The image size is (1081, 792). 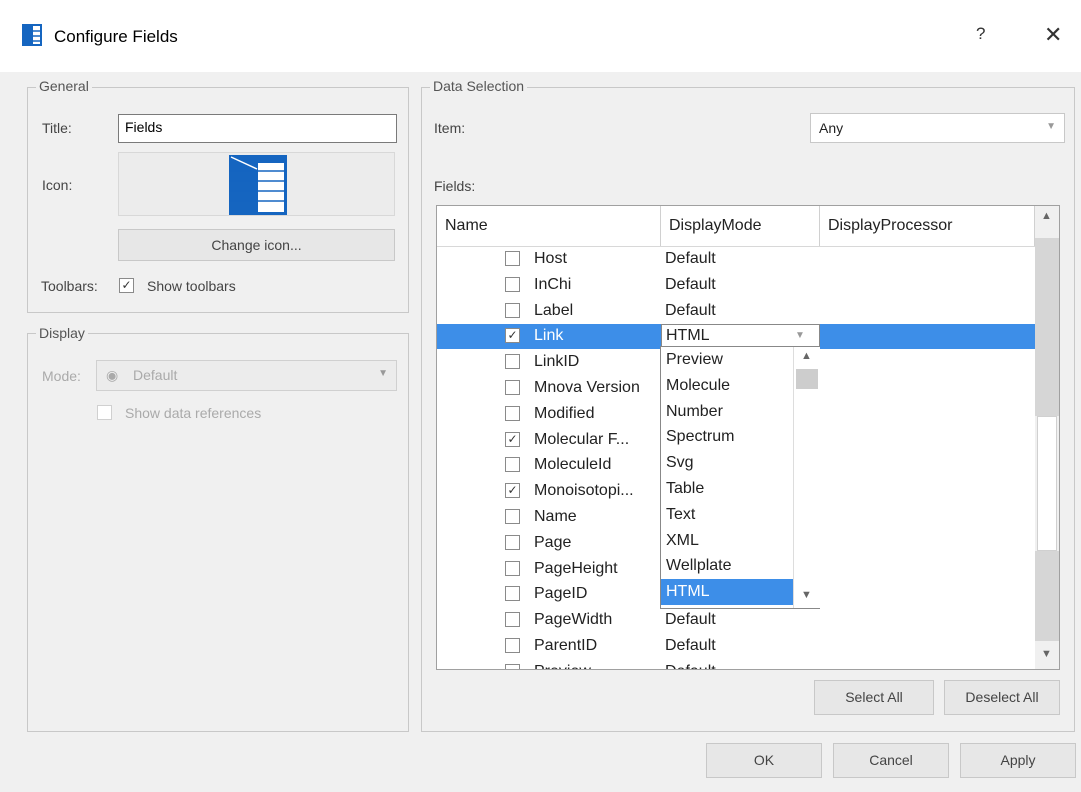 What do you see at coordinates (257, 128) in the screenshot?
I see `title-input: Fields` at bounding box center [257, 128].